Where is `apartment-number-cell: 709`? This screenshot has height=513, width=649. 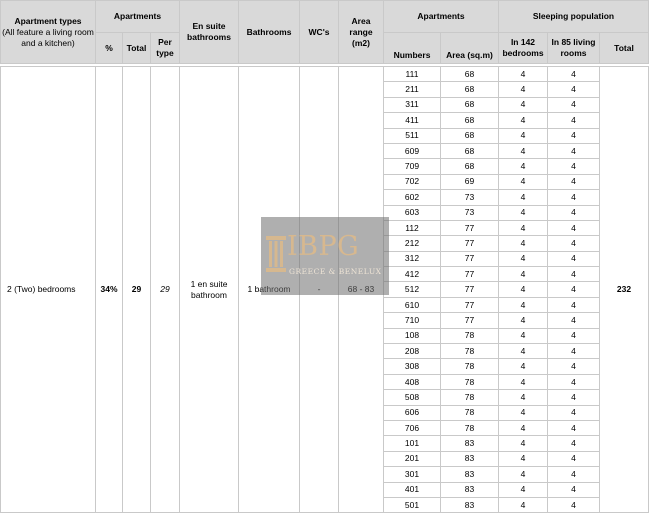
apartment-number-cell: 709 is located at coordinates (412, 166).